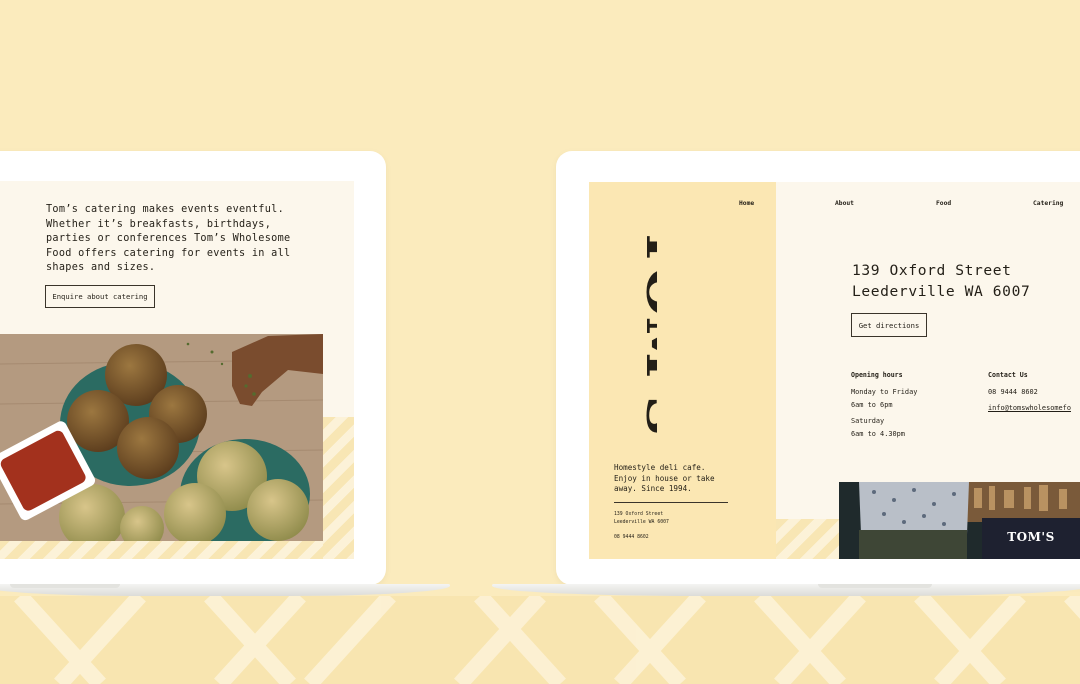 The width and height of the screenshot is (1080, 684). I want to click on toms-logo: TOM'S, so click(646, 331).